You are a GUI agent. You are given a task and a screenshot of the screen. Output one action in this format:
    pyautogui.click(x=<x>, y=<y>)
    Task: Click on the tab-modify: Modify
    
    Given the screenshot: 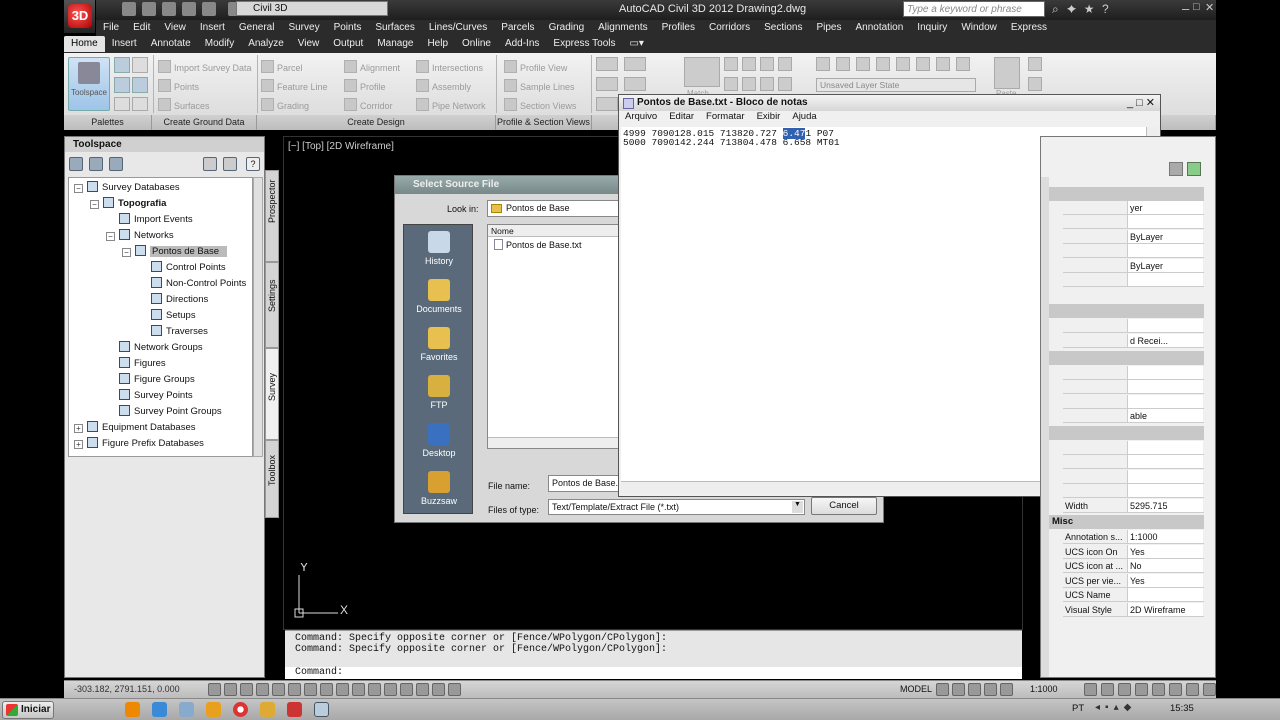 What is the action you would take?
    pyautogui.click(x=219, y=42)
    